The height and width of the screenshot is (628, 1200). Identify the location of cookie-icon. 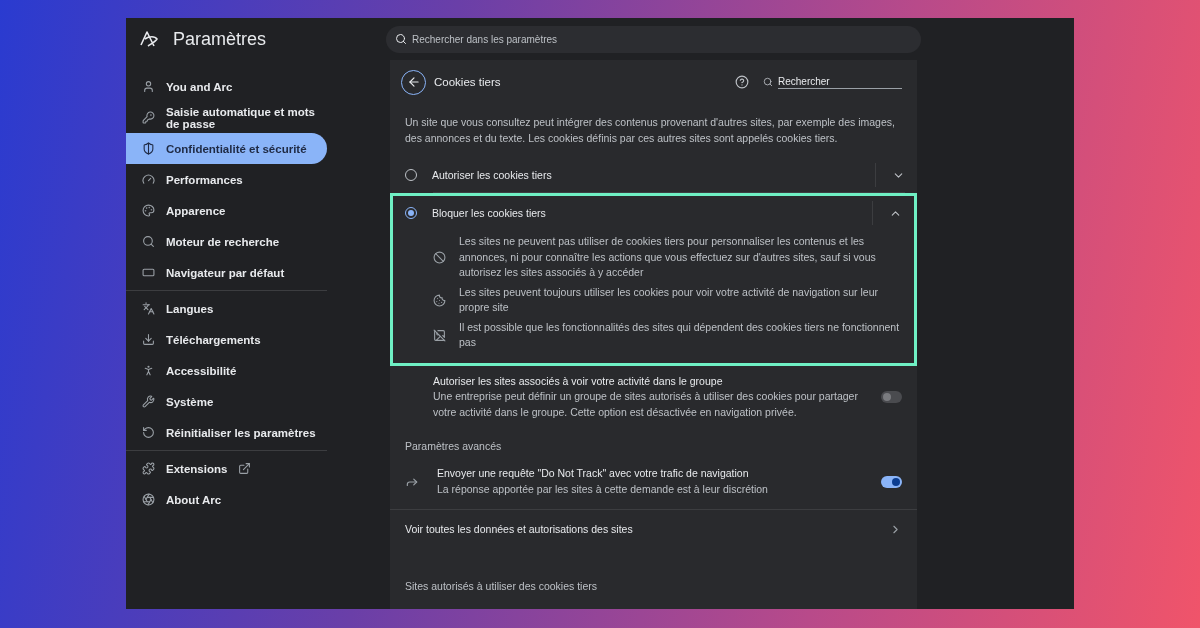
(439, 300).